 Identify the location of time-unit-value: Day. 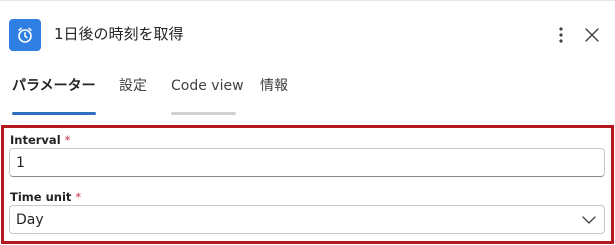
(30, 219).